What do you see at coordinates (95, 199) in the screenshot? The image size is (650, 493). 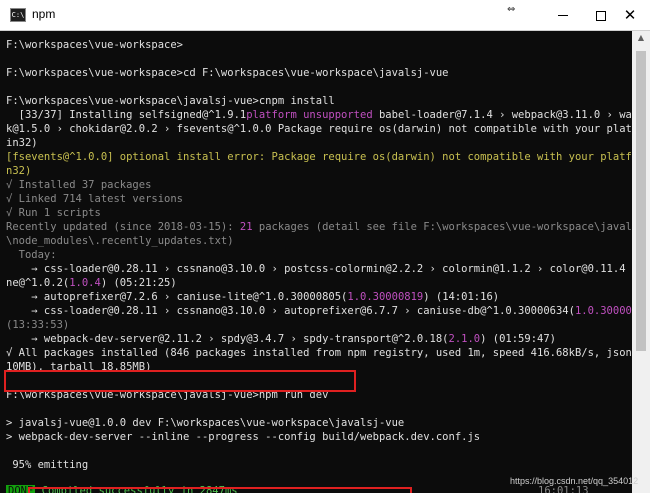 I see `console-line: √ Linked 714 latest versions` at bounding box center [95, 199].